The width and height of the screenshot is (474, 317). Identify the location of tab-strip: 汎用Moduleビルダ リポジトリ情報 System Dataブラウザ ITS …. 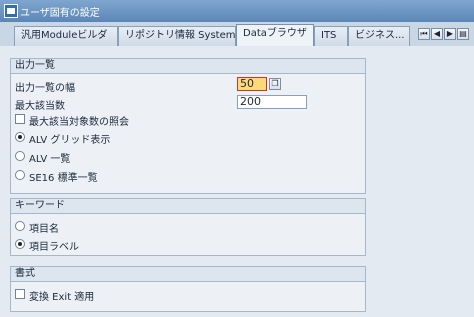
(237, 34).